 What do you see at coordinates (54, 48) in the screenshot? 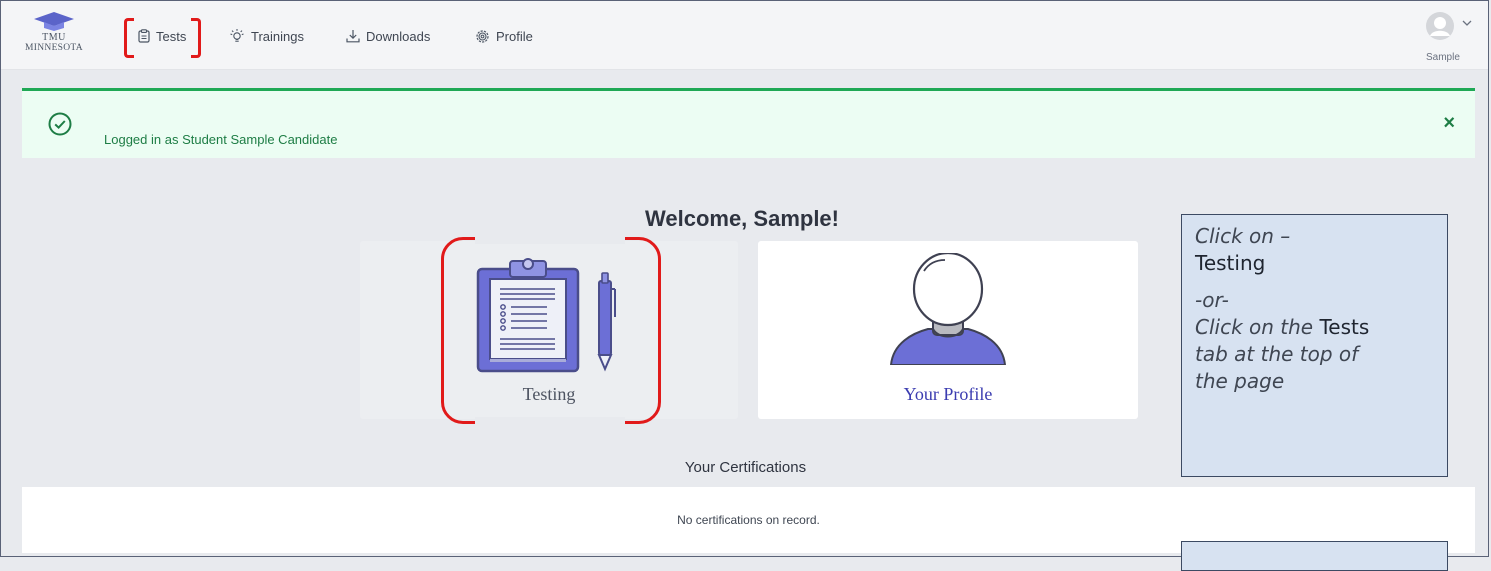
I see `logo-line2: MINNESOTA` at bounding box center [54, 48].